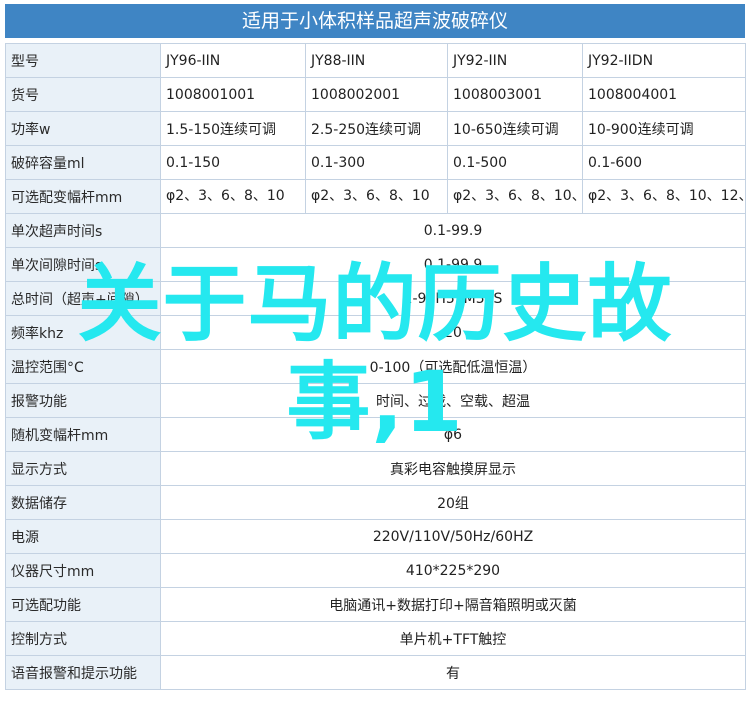 The width and height of the screenshot is (750, 722). Describe the element at coordinates (83, 60) in the screenshot. I see `row-label: 型号` at that location.